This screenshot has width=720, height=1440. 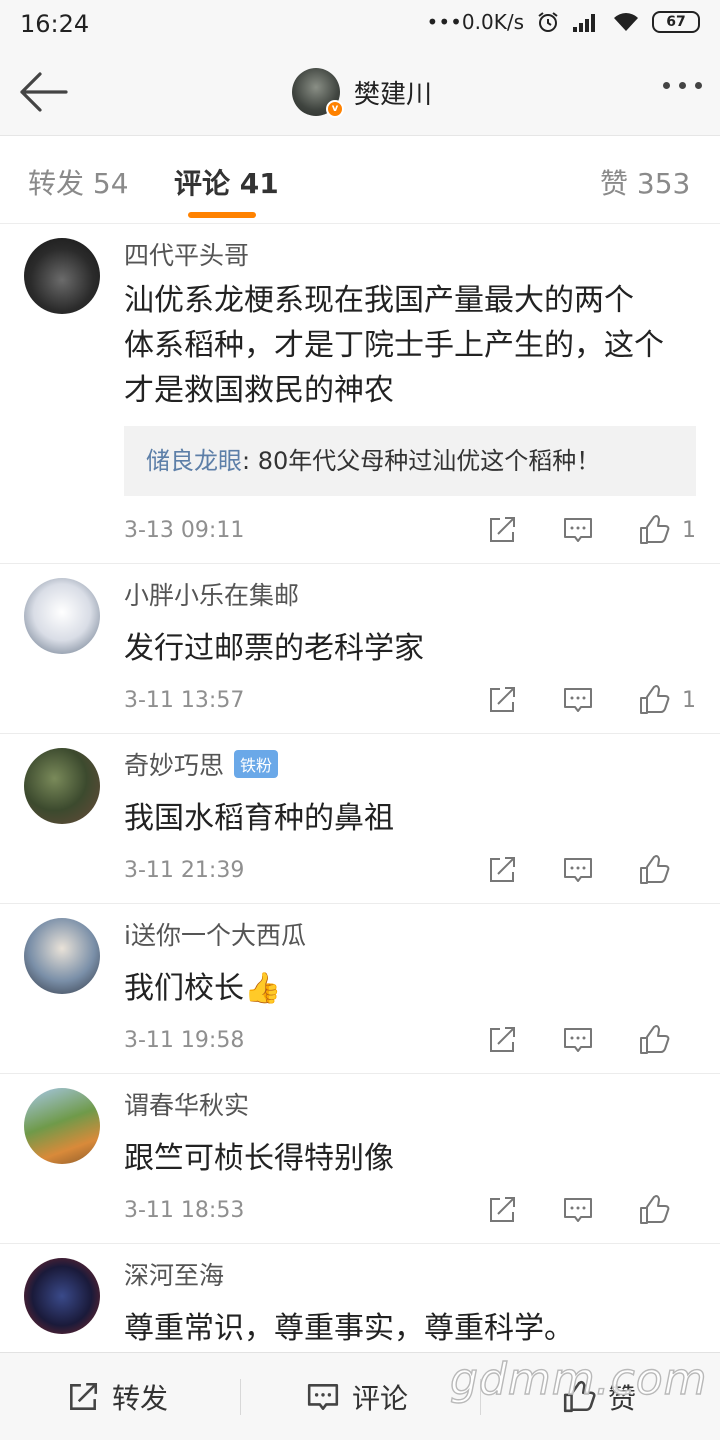 What do you see at coordinates (186, 1104) in the screenshot?
I see `comment-username: 谓春华秋实` at bounding box center [186, 1104].